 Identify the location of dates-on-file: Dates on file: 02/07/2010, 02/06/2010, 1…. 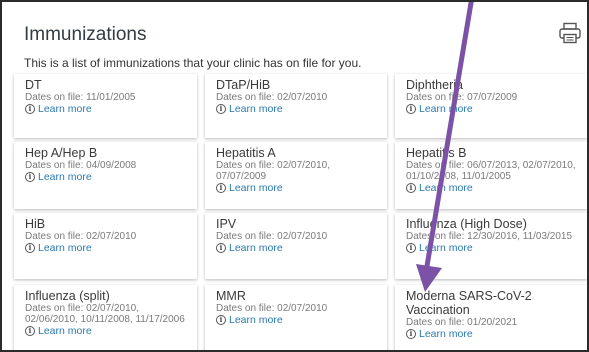
(105, 314).